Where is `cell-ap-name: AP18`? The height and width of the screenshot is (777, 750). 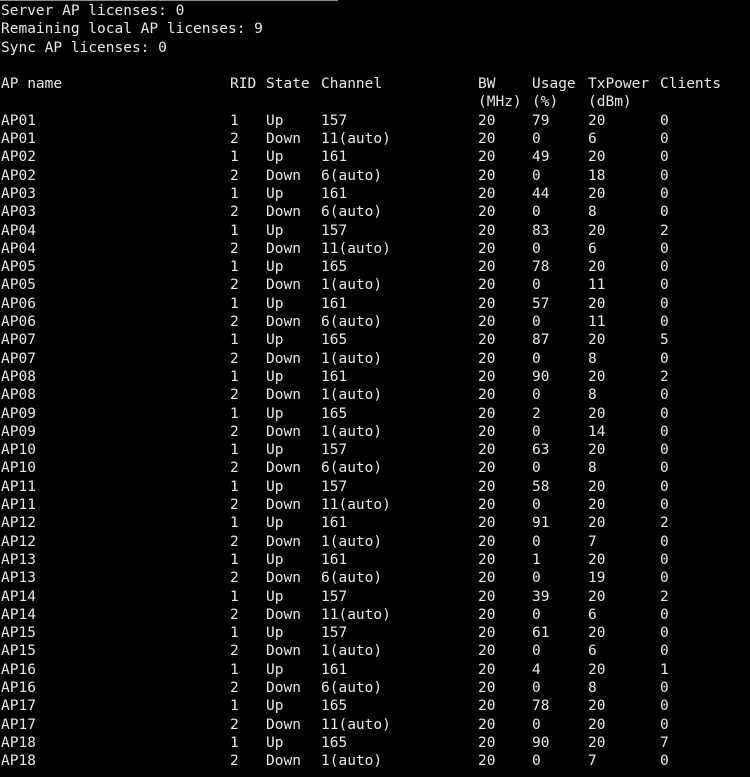 cell-ap-name: AP18 is located at coordinates (18, 761).